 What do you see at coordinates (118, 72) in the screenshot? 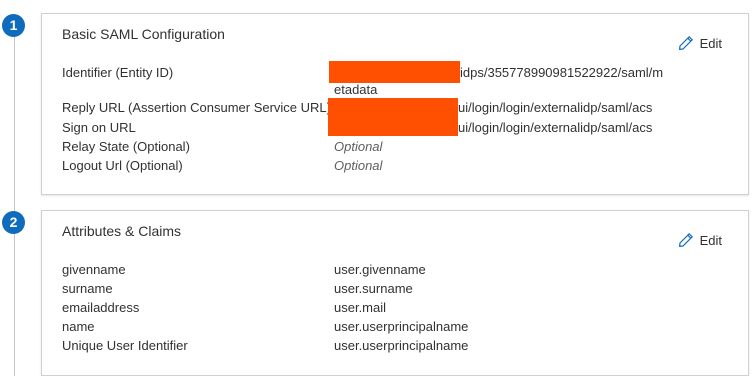
I see `identifier-label: Identifier (Entity ID)` at bounding box center [118, 72].